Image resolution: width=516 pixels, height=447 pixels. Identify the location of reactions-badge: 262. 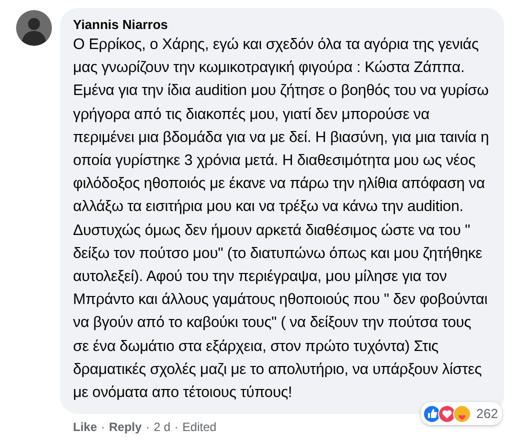
(461, 414).